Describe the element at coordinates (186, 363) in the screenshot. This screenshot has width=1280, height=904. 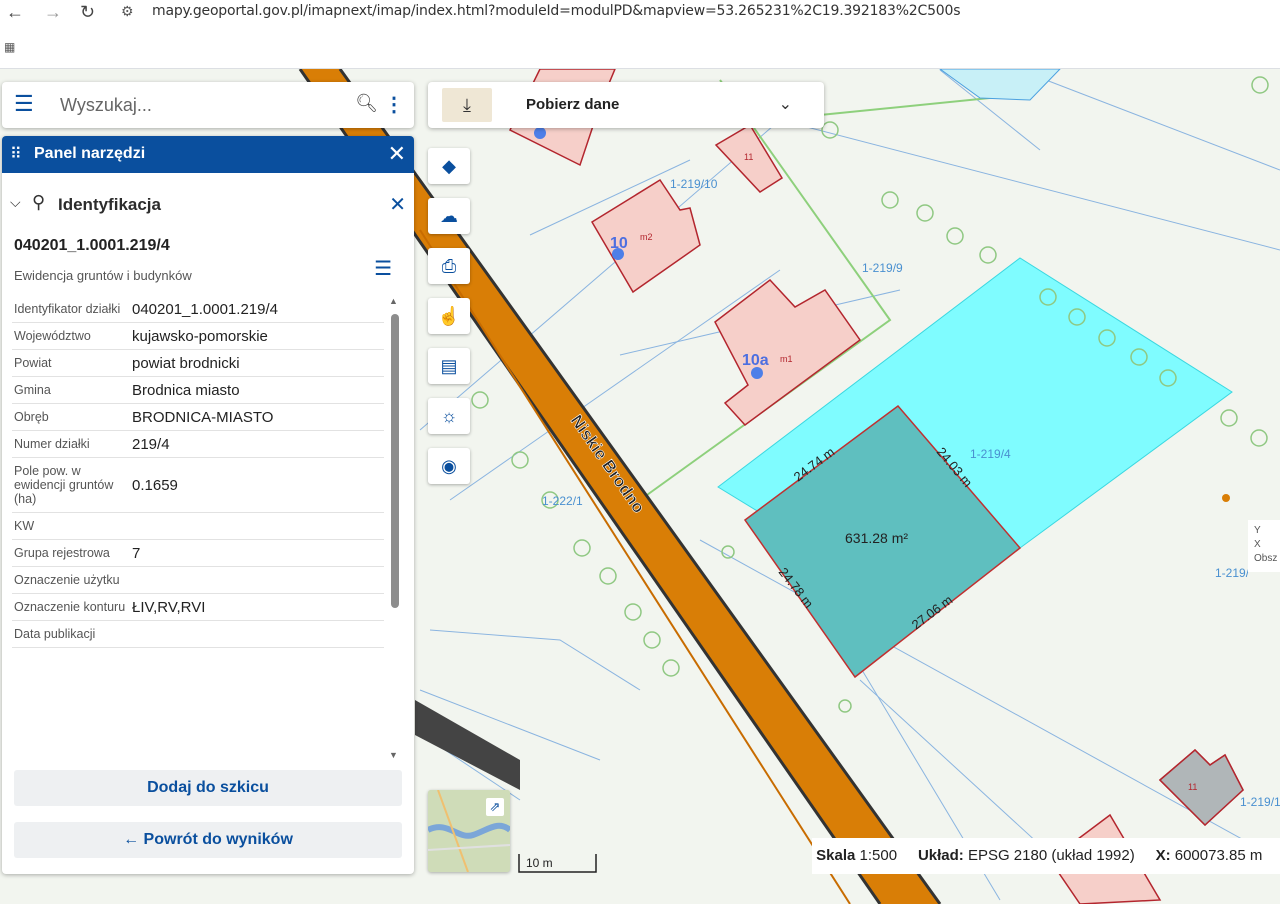
I see `attribute-value: powiat brodnicki` at that location.